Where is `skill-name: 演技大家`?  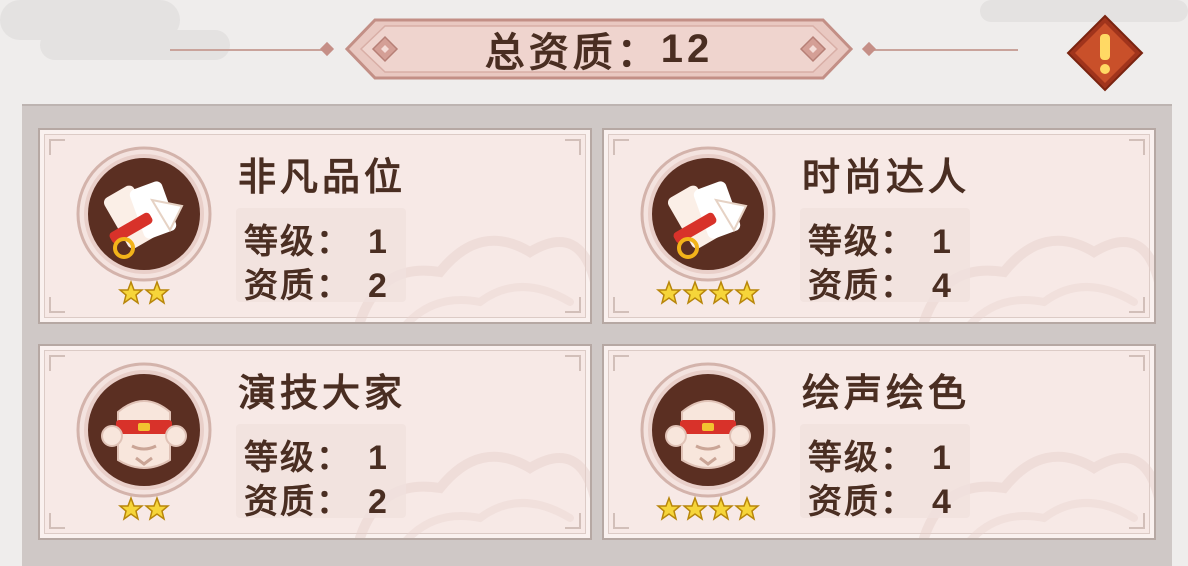 skill-name: 演技大家 is located at coordinates (322, 393).